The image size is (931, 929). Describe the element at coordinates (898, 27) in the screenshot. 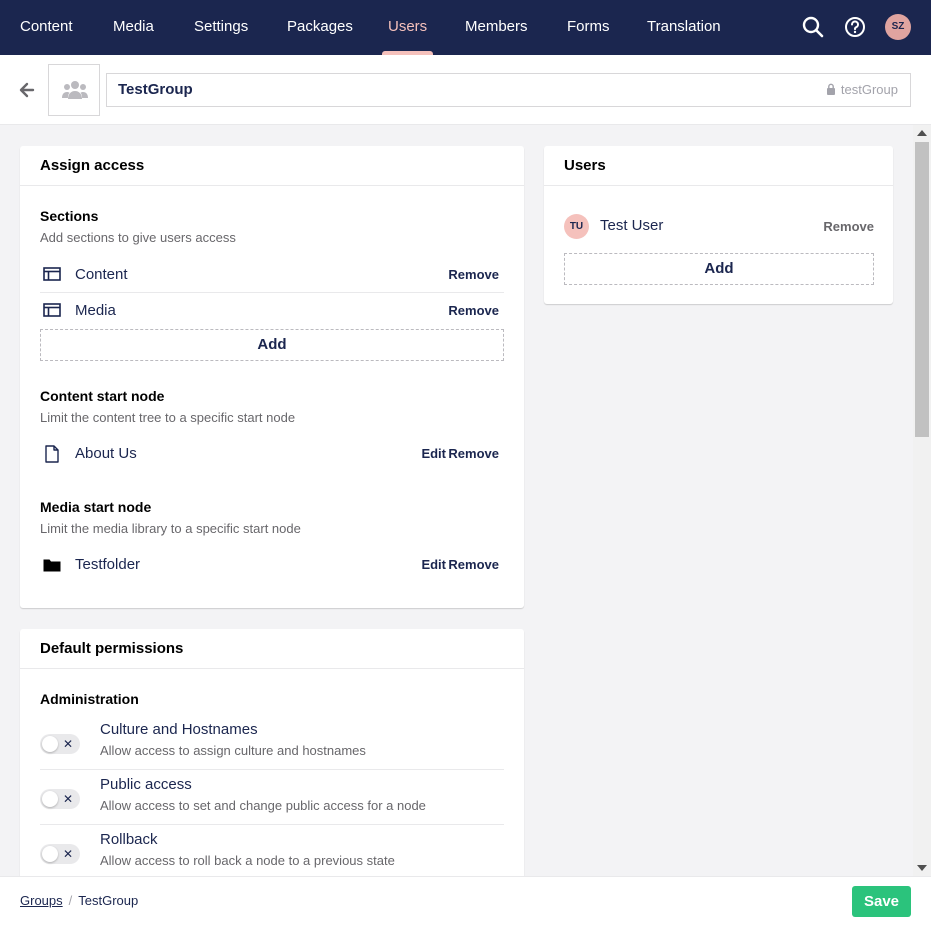

I see `current-user-avatar: SZ` at that location.